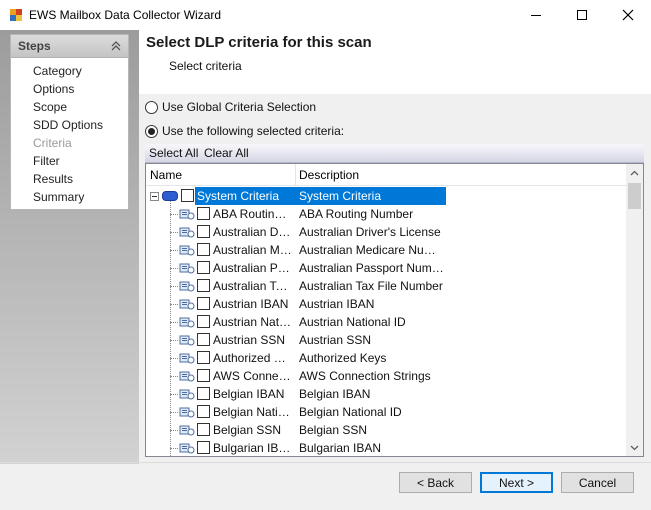 This screenshot has width=651, height=510. What do you see at coordinates (173, 153) in the screenshot?
I see `select-all-button: Select All` at bounding box center [173, 153].